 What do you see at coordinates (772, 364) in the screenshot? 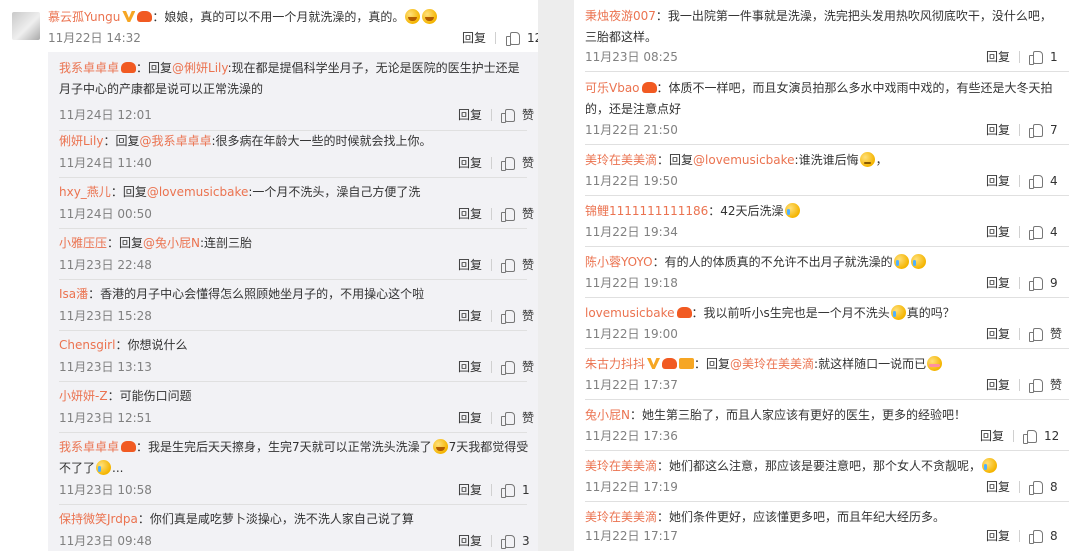
I see `mention-link: @美玲在美美滴` at bounding box center [772, 364].